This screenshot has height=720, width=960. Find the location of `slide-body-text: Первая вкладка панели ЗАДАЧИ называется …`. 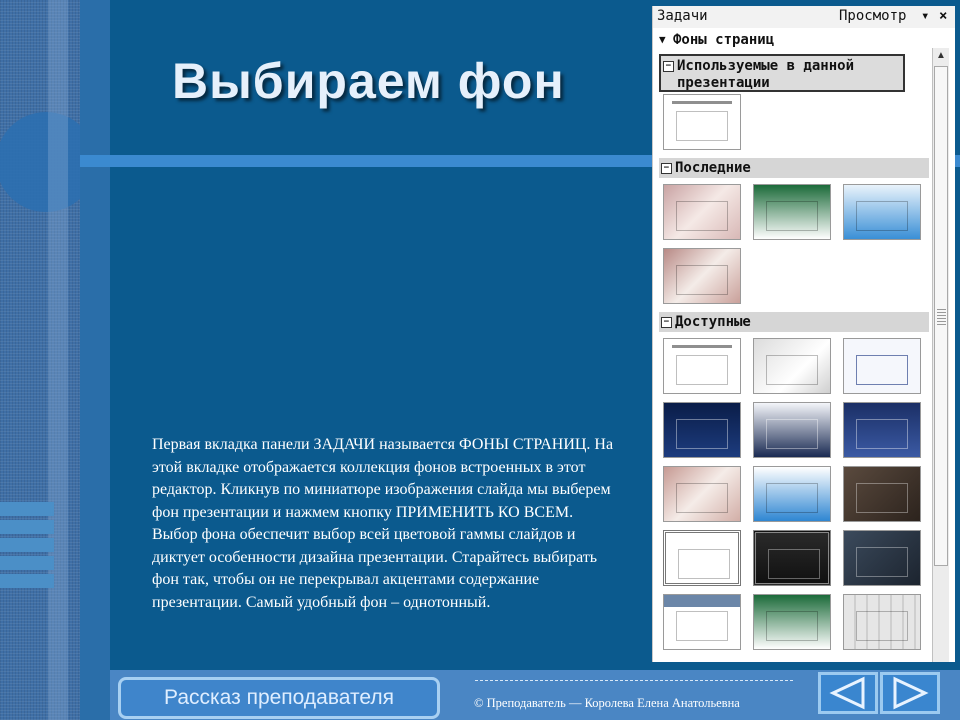

slide-body-text: Первая вкладка панели ЗАДАЧИ называется … is located at coordinates (383, 523).